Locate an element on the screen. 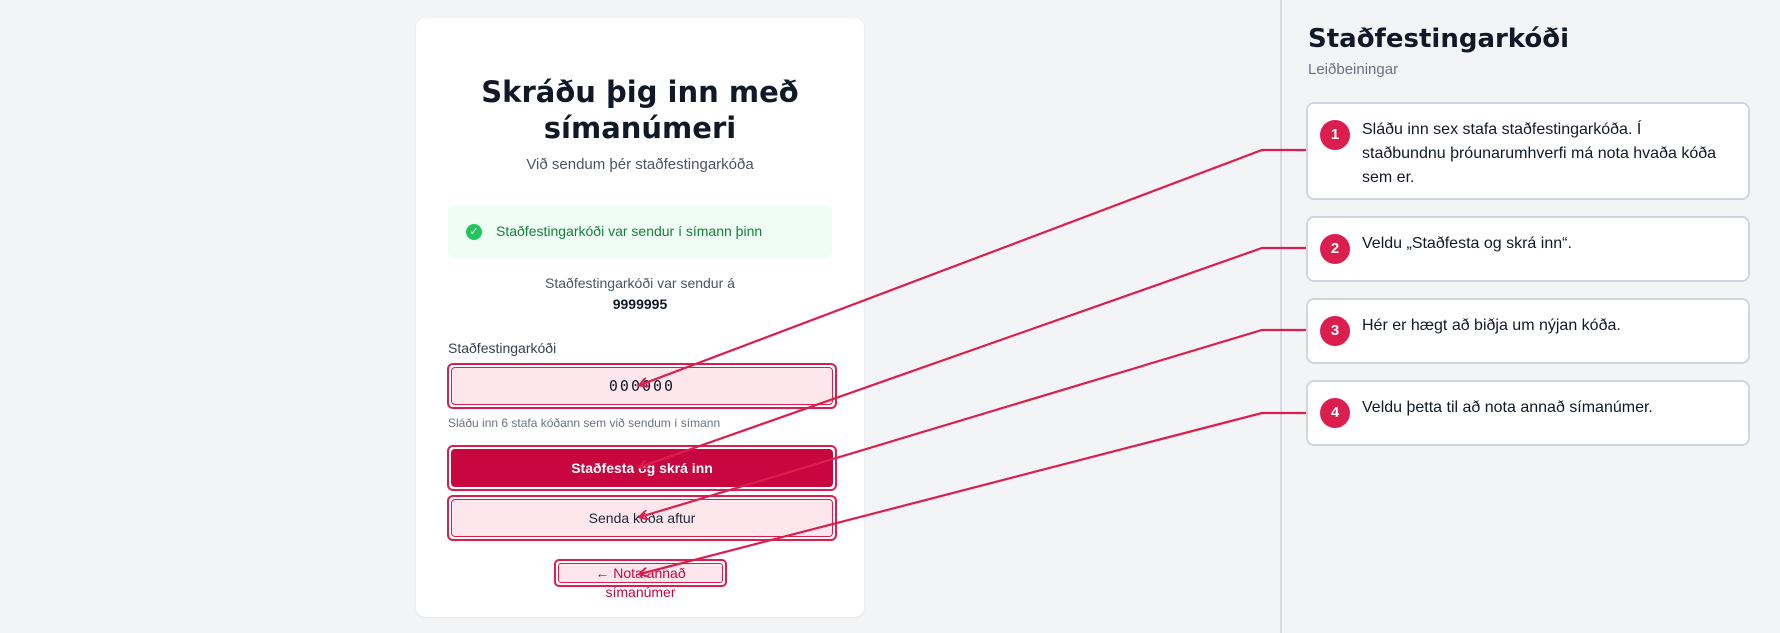 The width and height of the screenshot is (1780, 633). instruction-step: 2 Veldu „Staðfesta og skrá inn“. is located at coordinates (1528, 249).